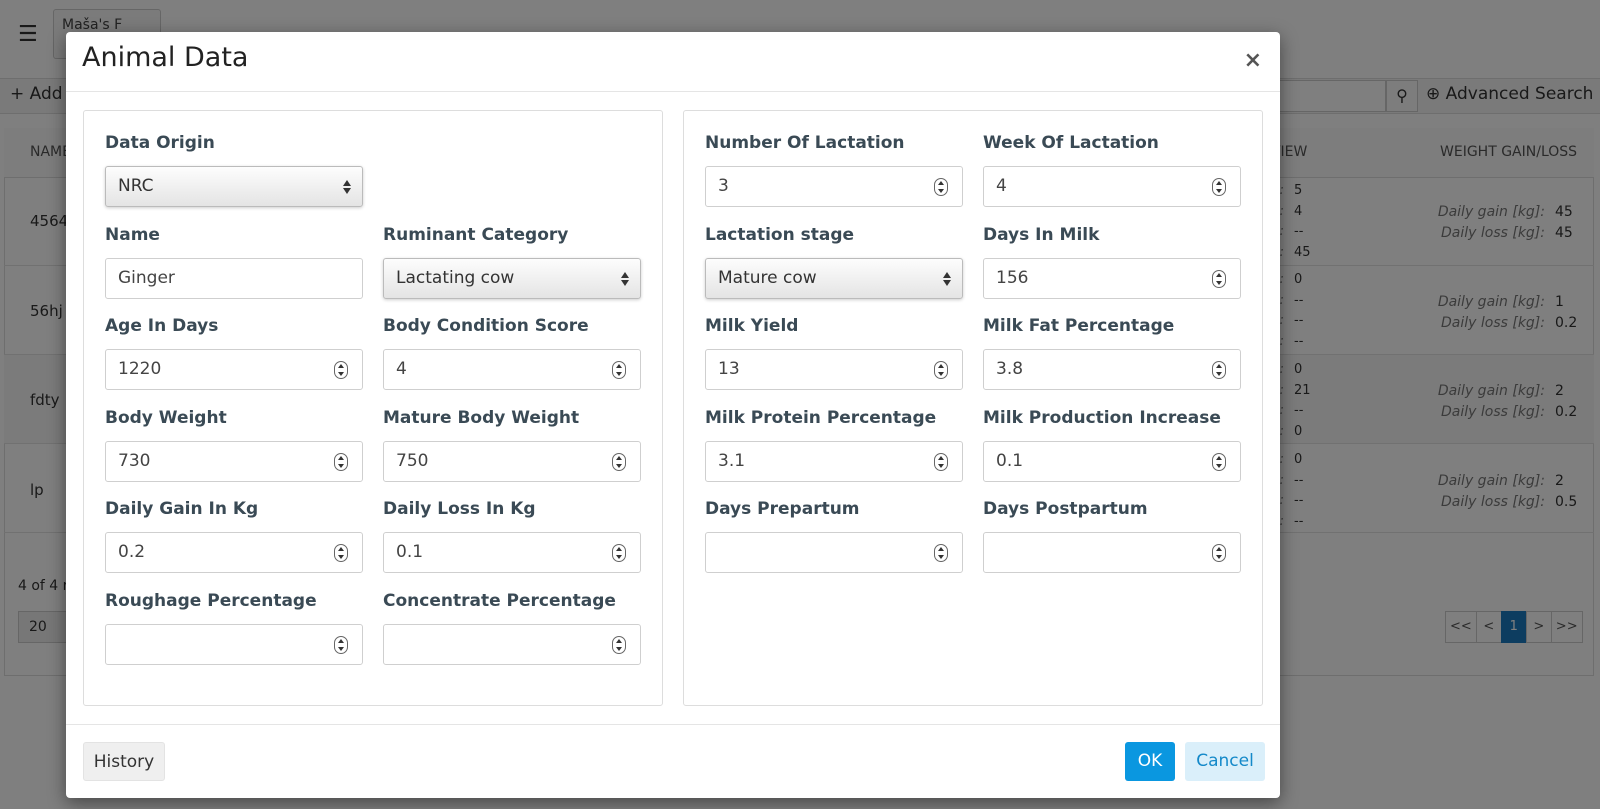 The height and width of the screenshot is (809, 1600). I want to click on concentrate-field: Concentrate Percentage, so click(512, 628).